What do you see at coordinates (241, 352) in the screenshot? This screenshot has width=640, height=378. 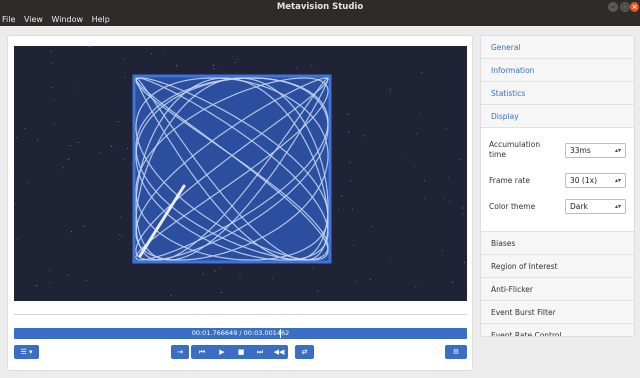 I see `stop-icon: ■` at bounding box center [241, 352].